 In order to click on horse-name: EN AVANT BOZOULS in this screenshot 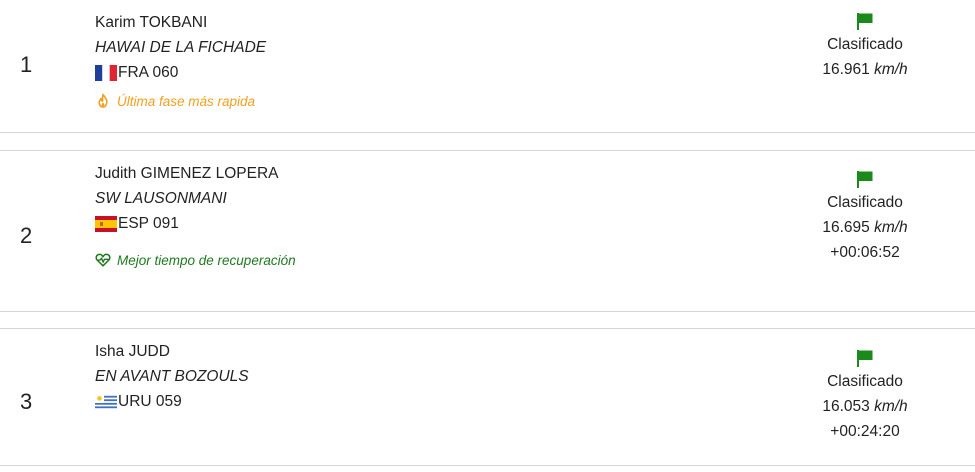, I will do `click(172, 376)`.